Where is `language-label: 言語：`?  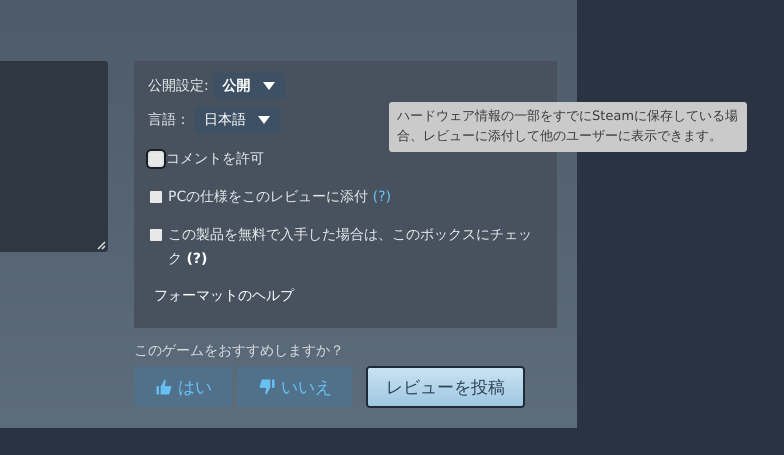
language-label: 言語： is located at coordinates (169, 120).